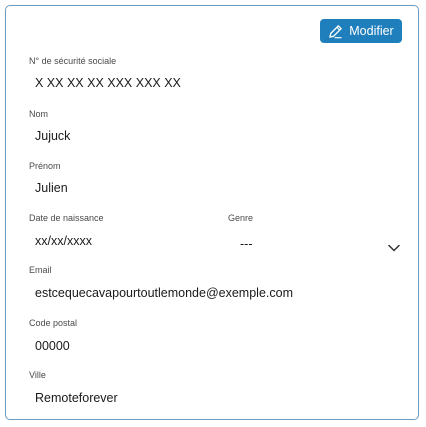  Describe the element at coordinates (39, 114) in the screenshot. I see `nom-label: Nom` at that location.